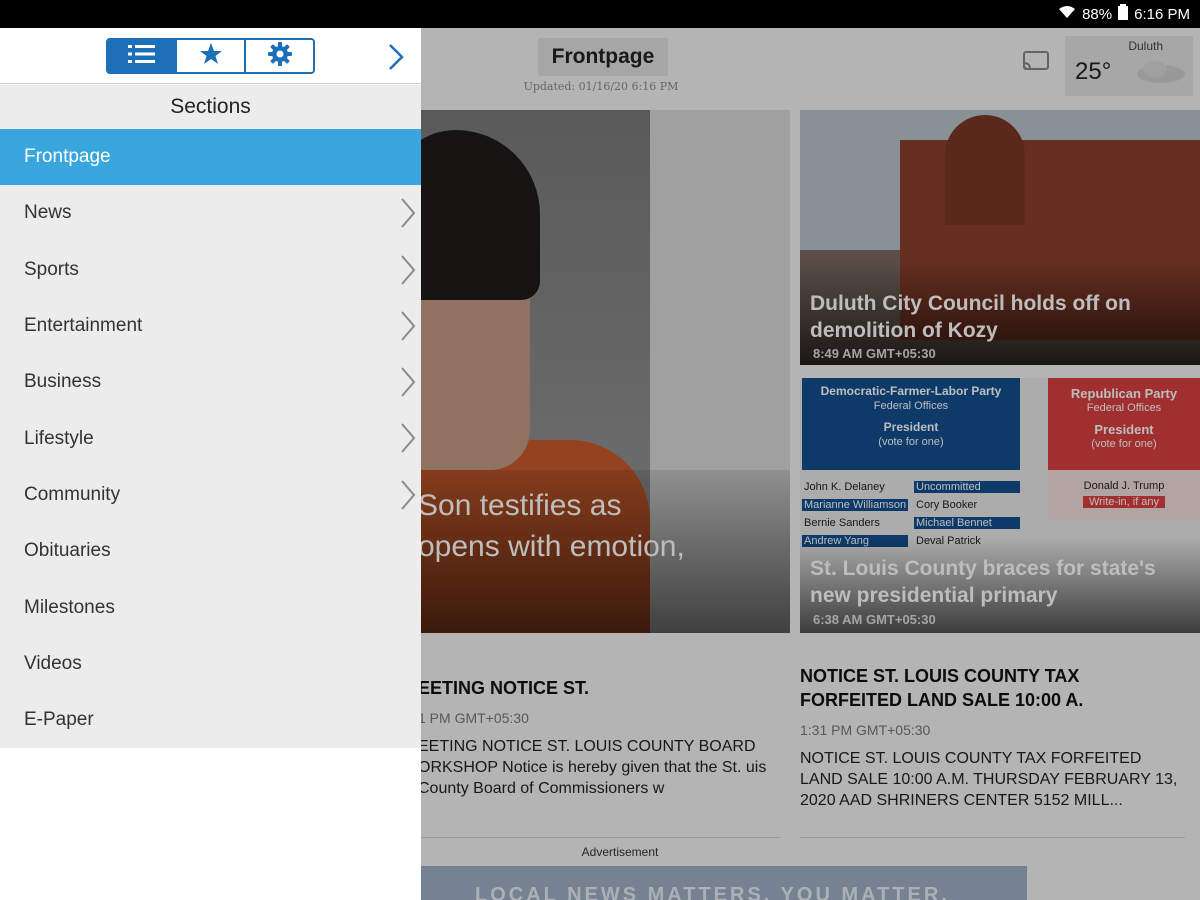 This screenshot has height=900, width=1200. I want to click on sections-title: Sections, so click(210, 107).